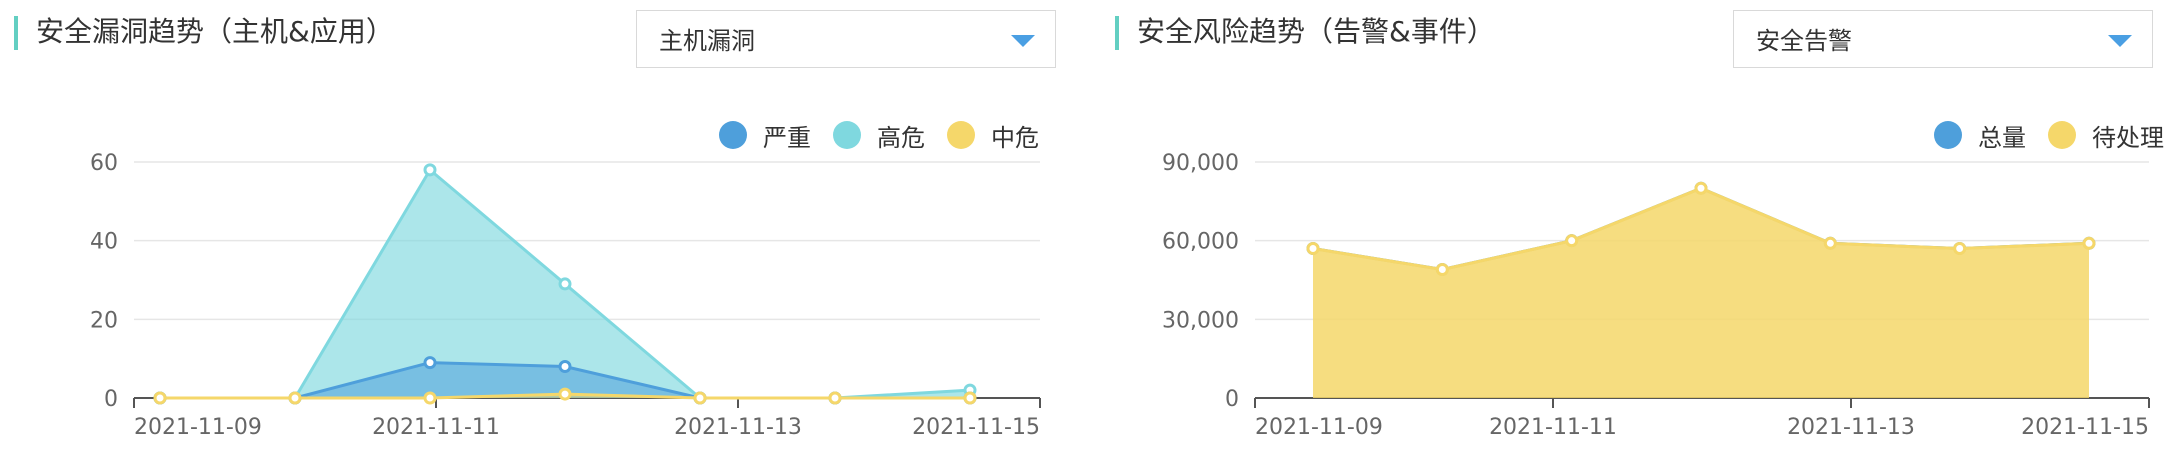 This screenshot has width=2178, height=450. Describe the element at coordinates (1200, 320) in the screenshot. I see `y-tick-label: 30,000` at that location.